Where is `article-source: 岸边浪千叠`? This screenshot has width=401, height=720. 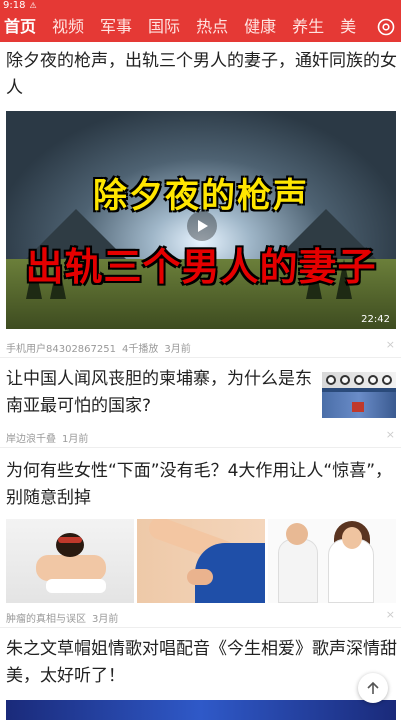
article-source: 岸边浪千叠 is located at coordinates (31, 439).